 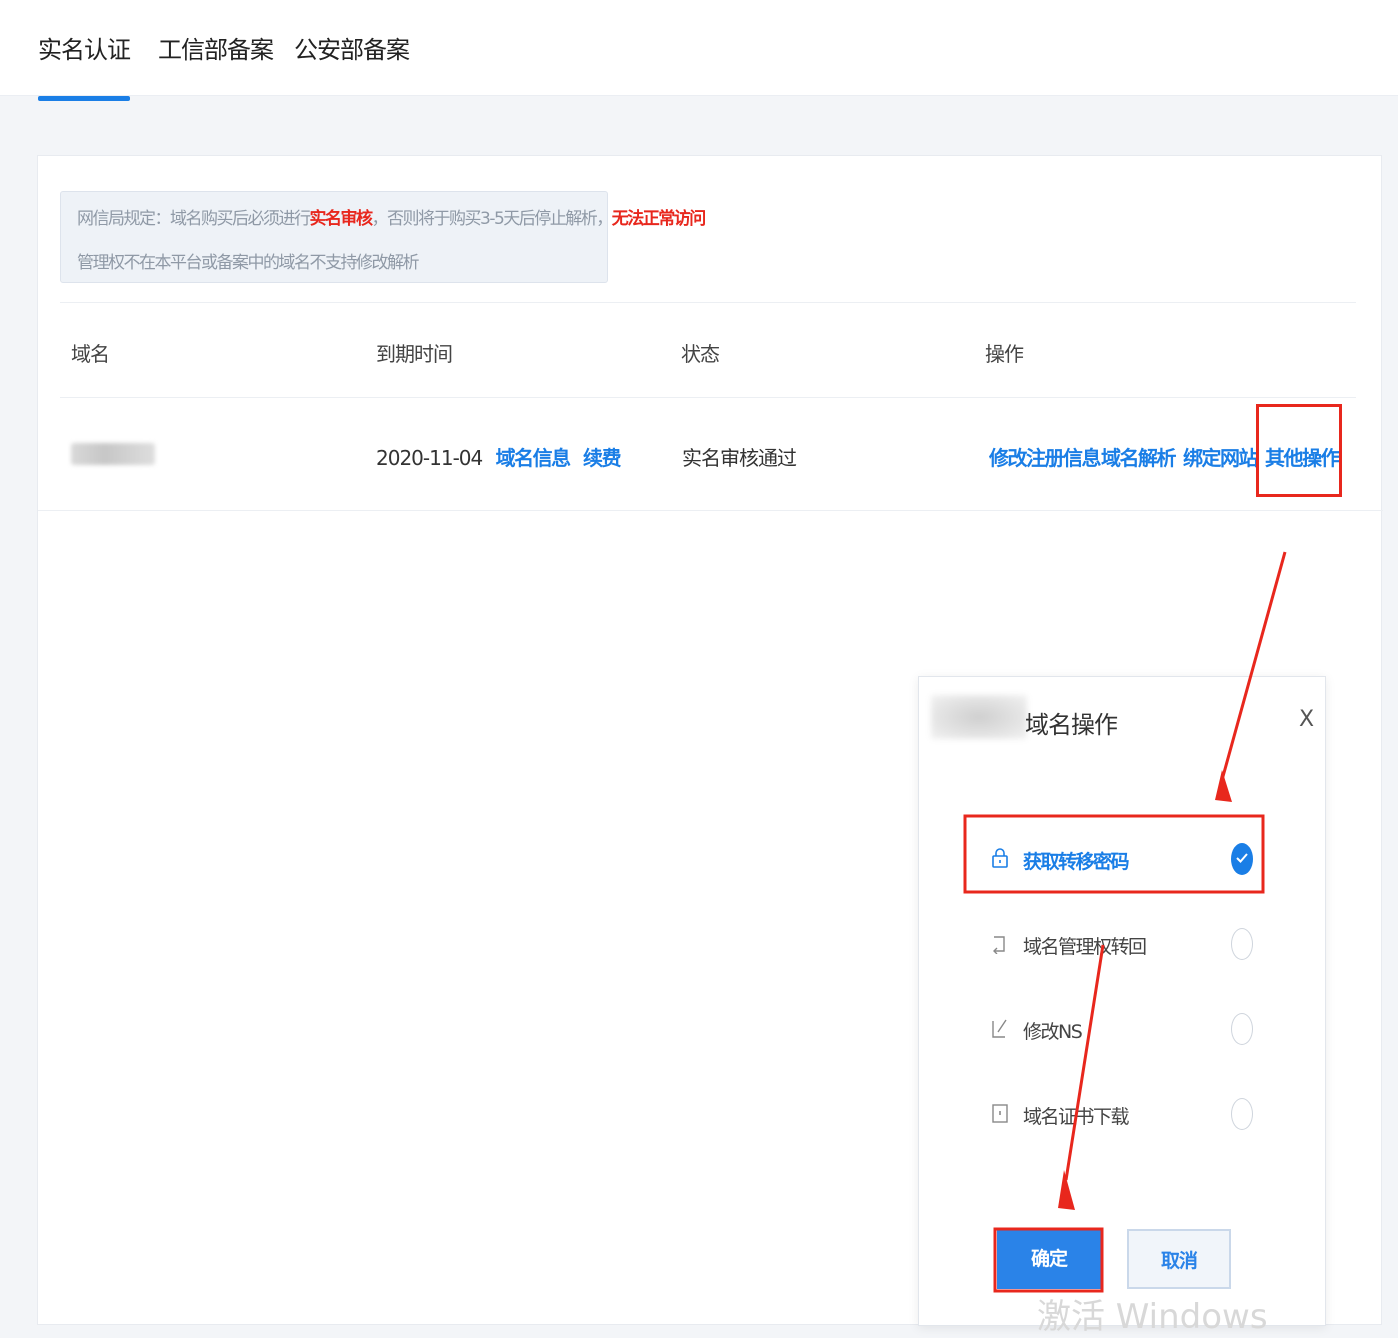 I want to click on edit-icon, so click(x=999, y=1028).